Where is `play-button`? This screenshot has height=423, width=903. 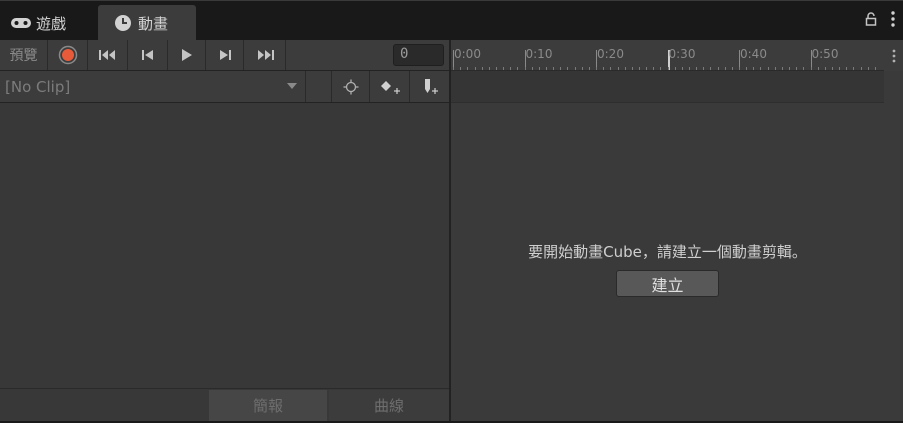
play-button is located at coordinates (187, 55).